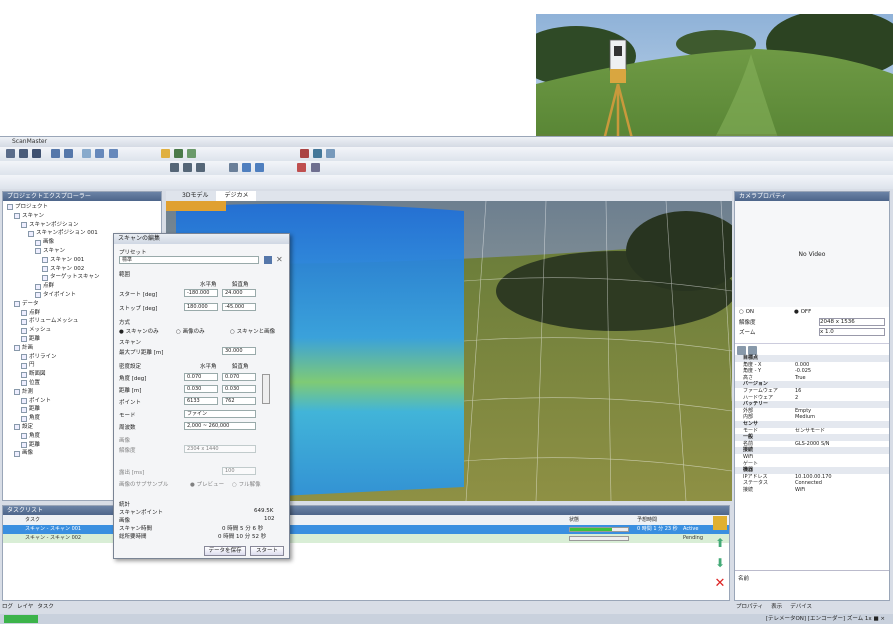 The height and width of the screenshot is (625, 893). Describe the element at coordinates (304, 153) in the screenshot. I see `measure-icon` at that location.